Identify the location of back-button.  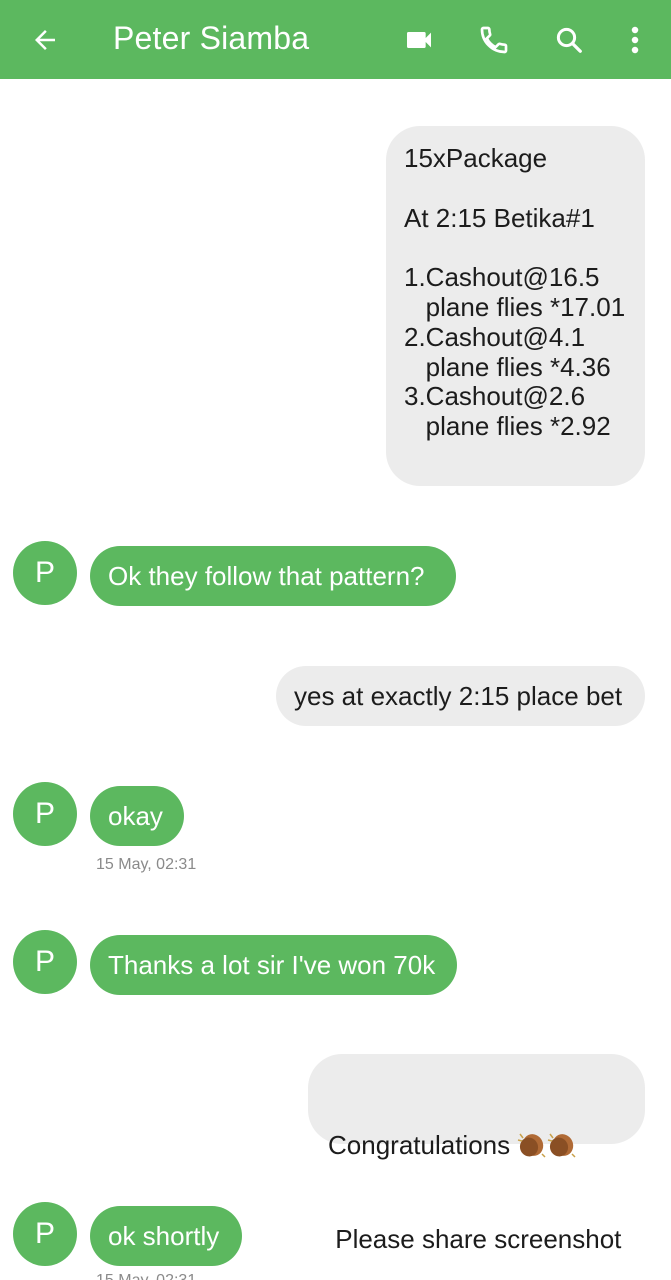
(45, 39).